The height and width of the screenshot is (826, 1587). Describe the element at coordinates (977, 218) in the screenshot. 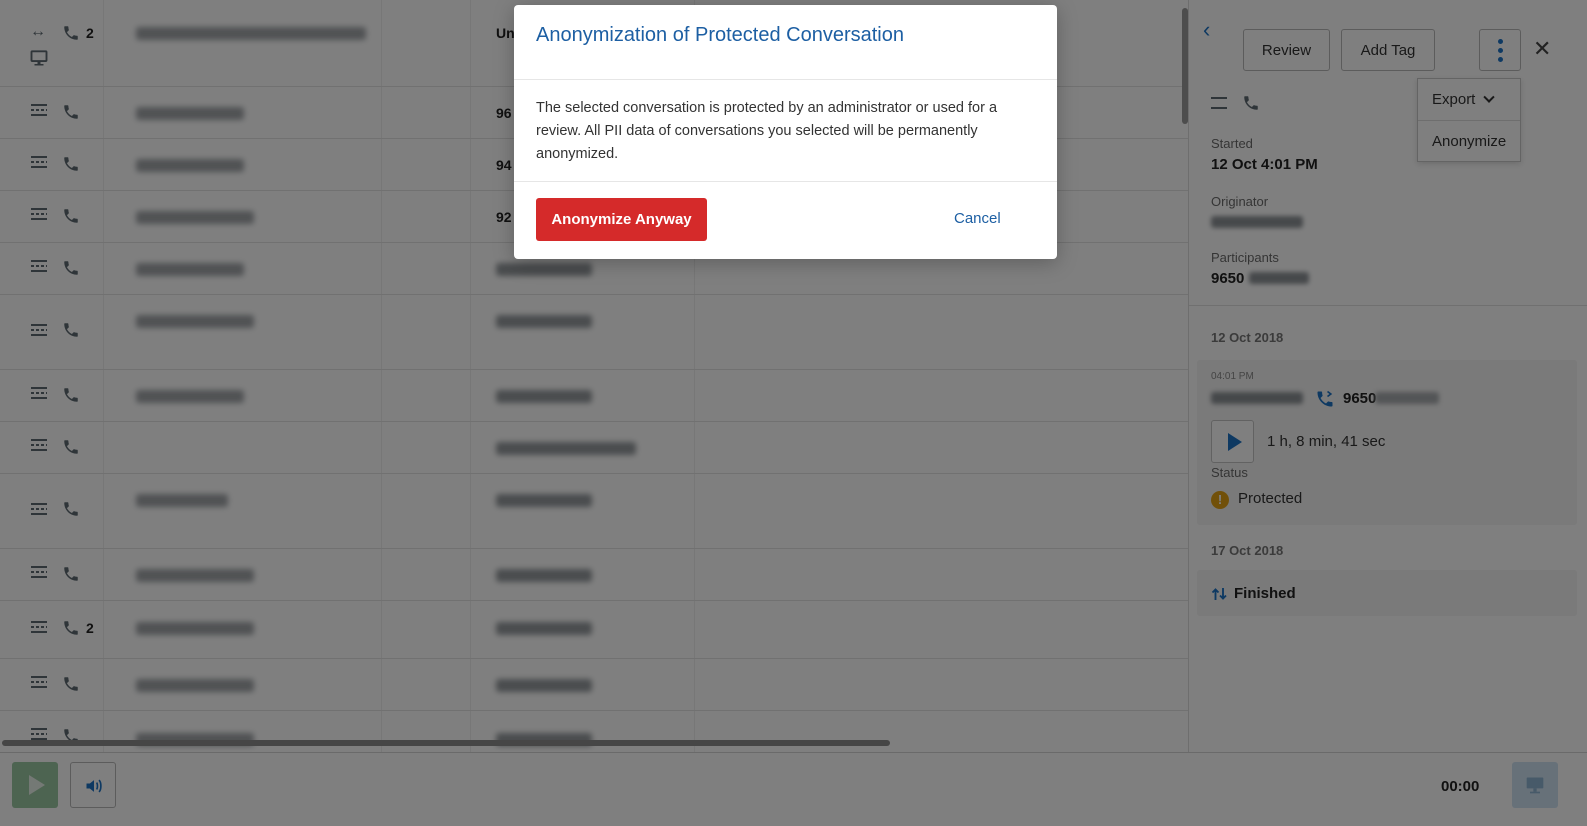

I see `cancel-button: Cancel` at that location.